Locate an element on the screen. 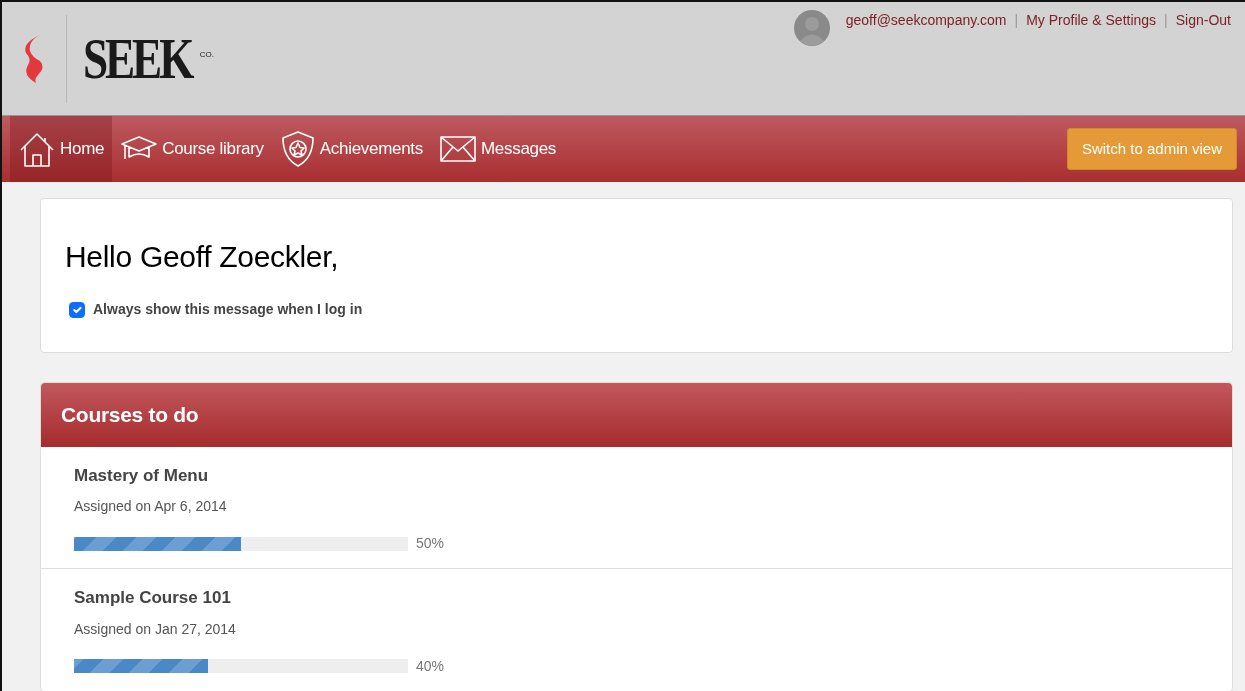  shield-star-icon is located at coordinates (297, 149).